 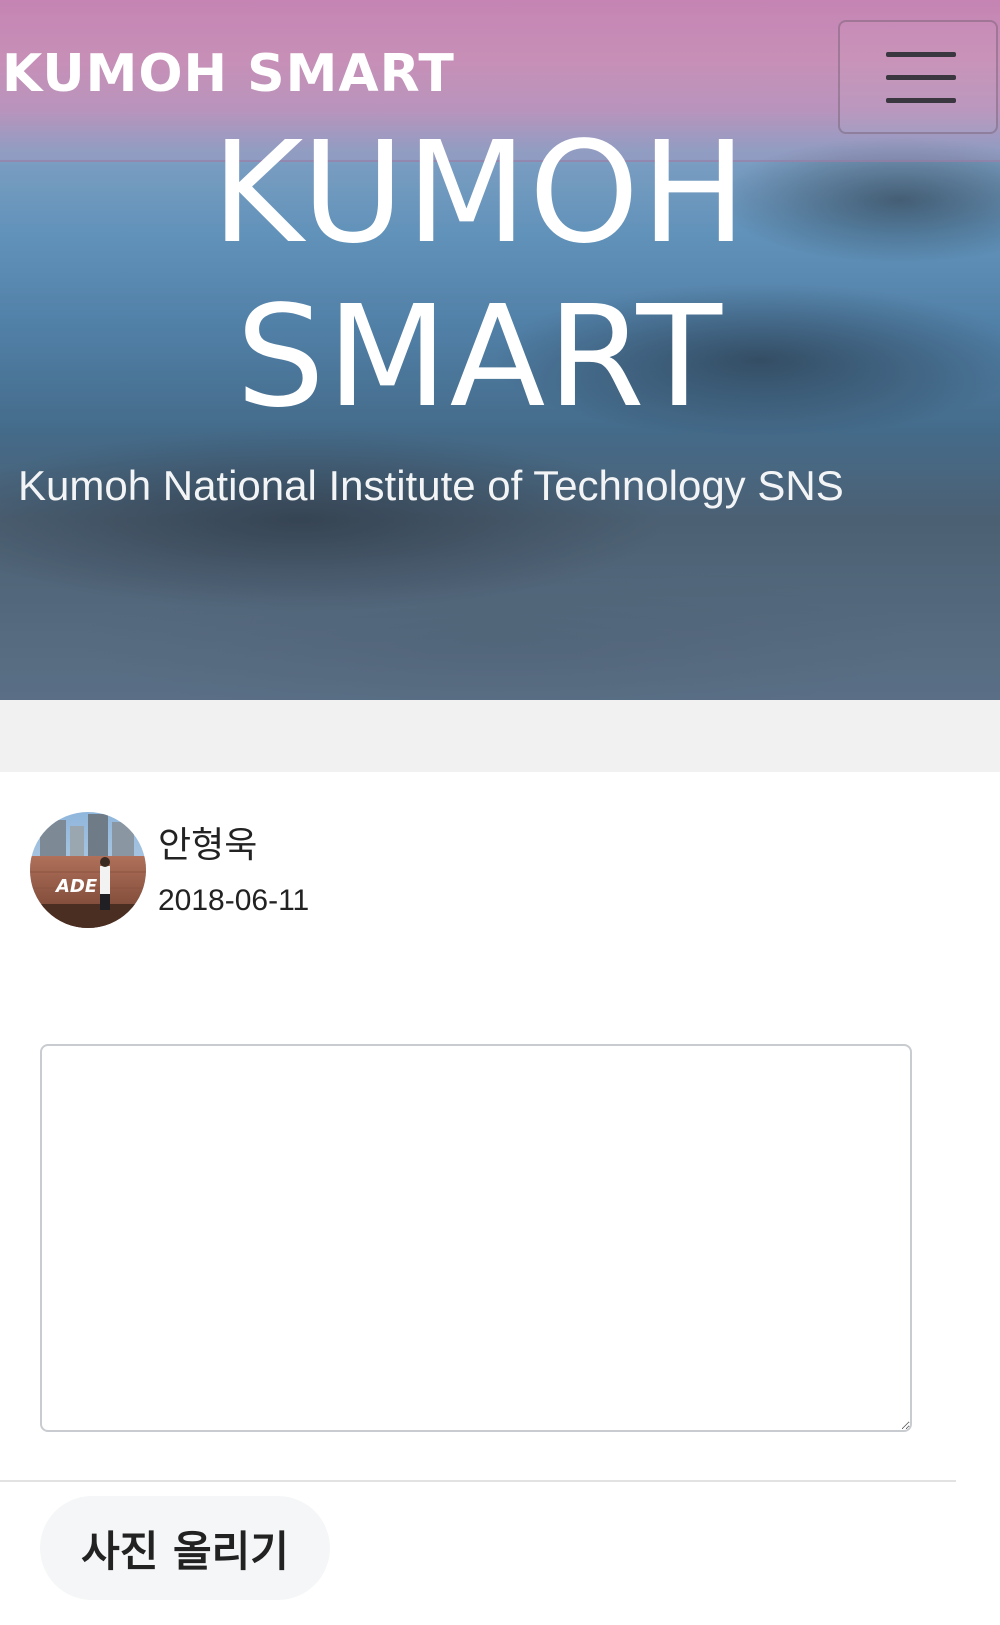 What do you see at coordinates (185, 1548) in the screenshot?
I see `upload-photo-button: 사진 올리기` at bounding box center [185, 1548].